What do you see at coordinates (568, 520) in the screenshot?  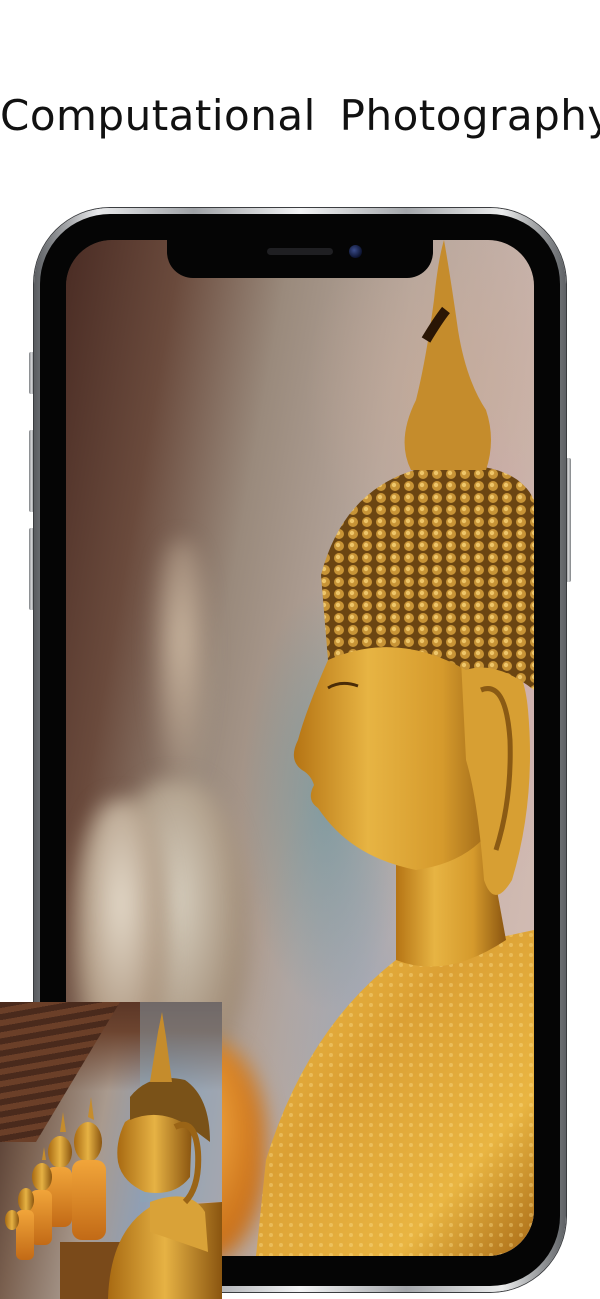 I see `side-button` at bounding box center [568, 520].